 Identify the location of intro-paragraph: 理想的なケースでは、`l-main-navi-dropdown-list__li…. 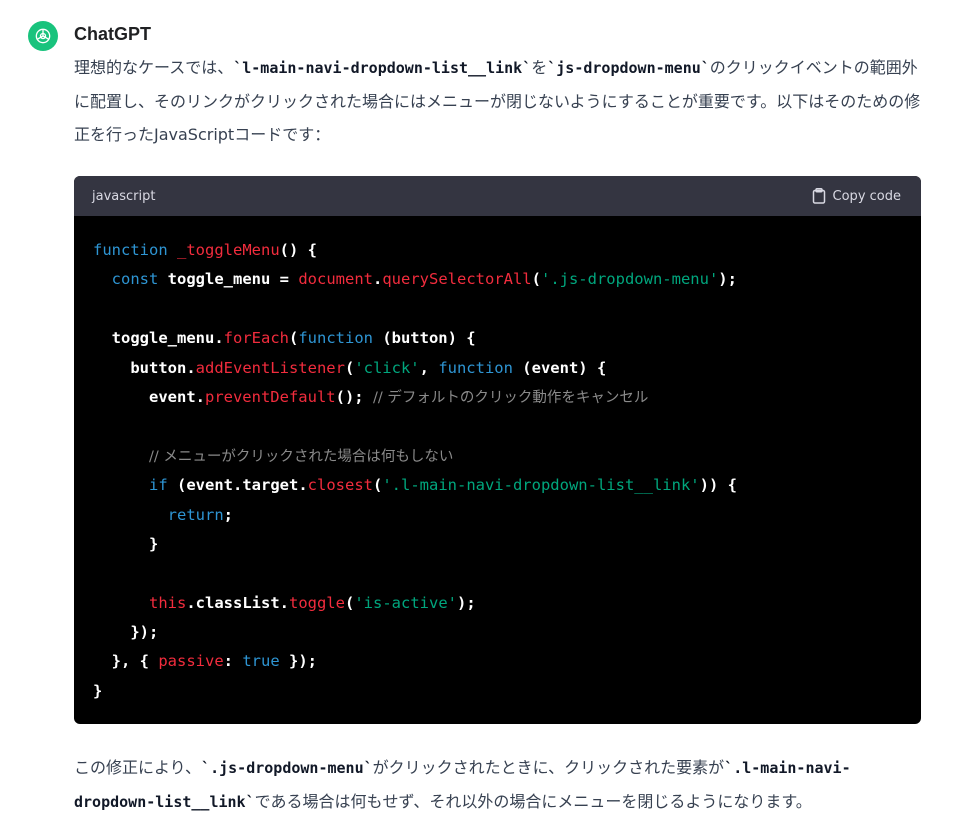
(499, 101).